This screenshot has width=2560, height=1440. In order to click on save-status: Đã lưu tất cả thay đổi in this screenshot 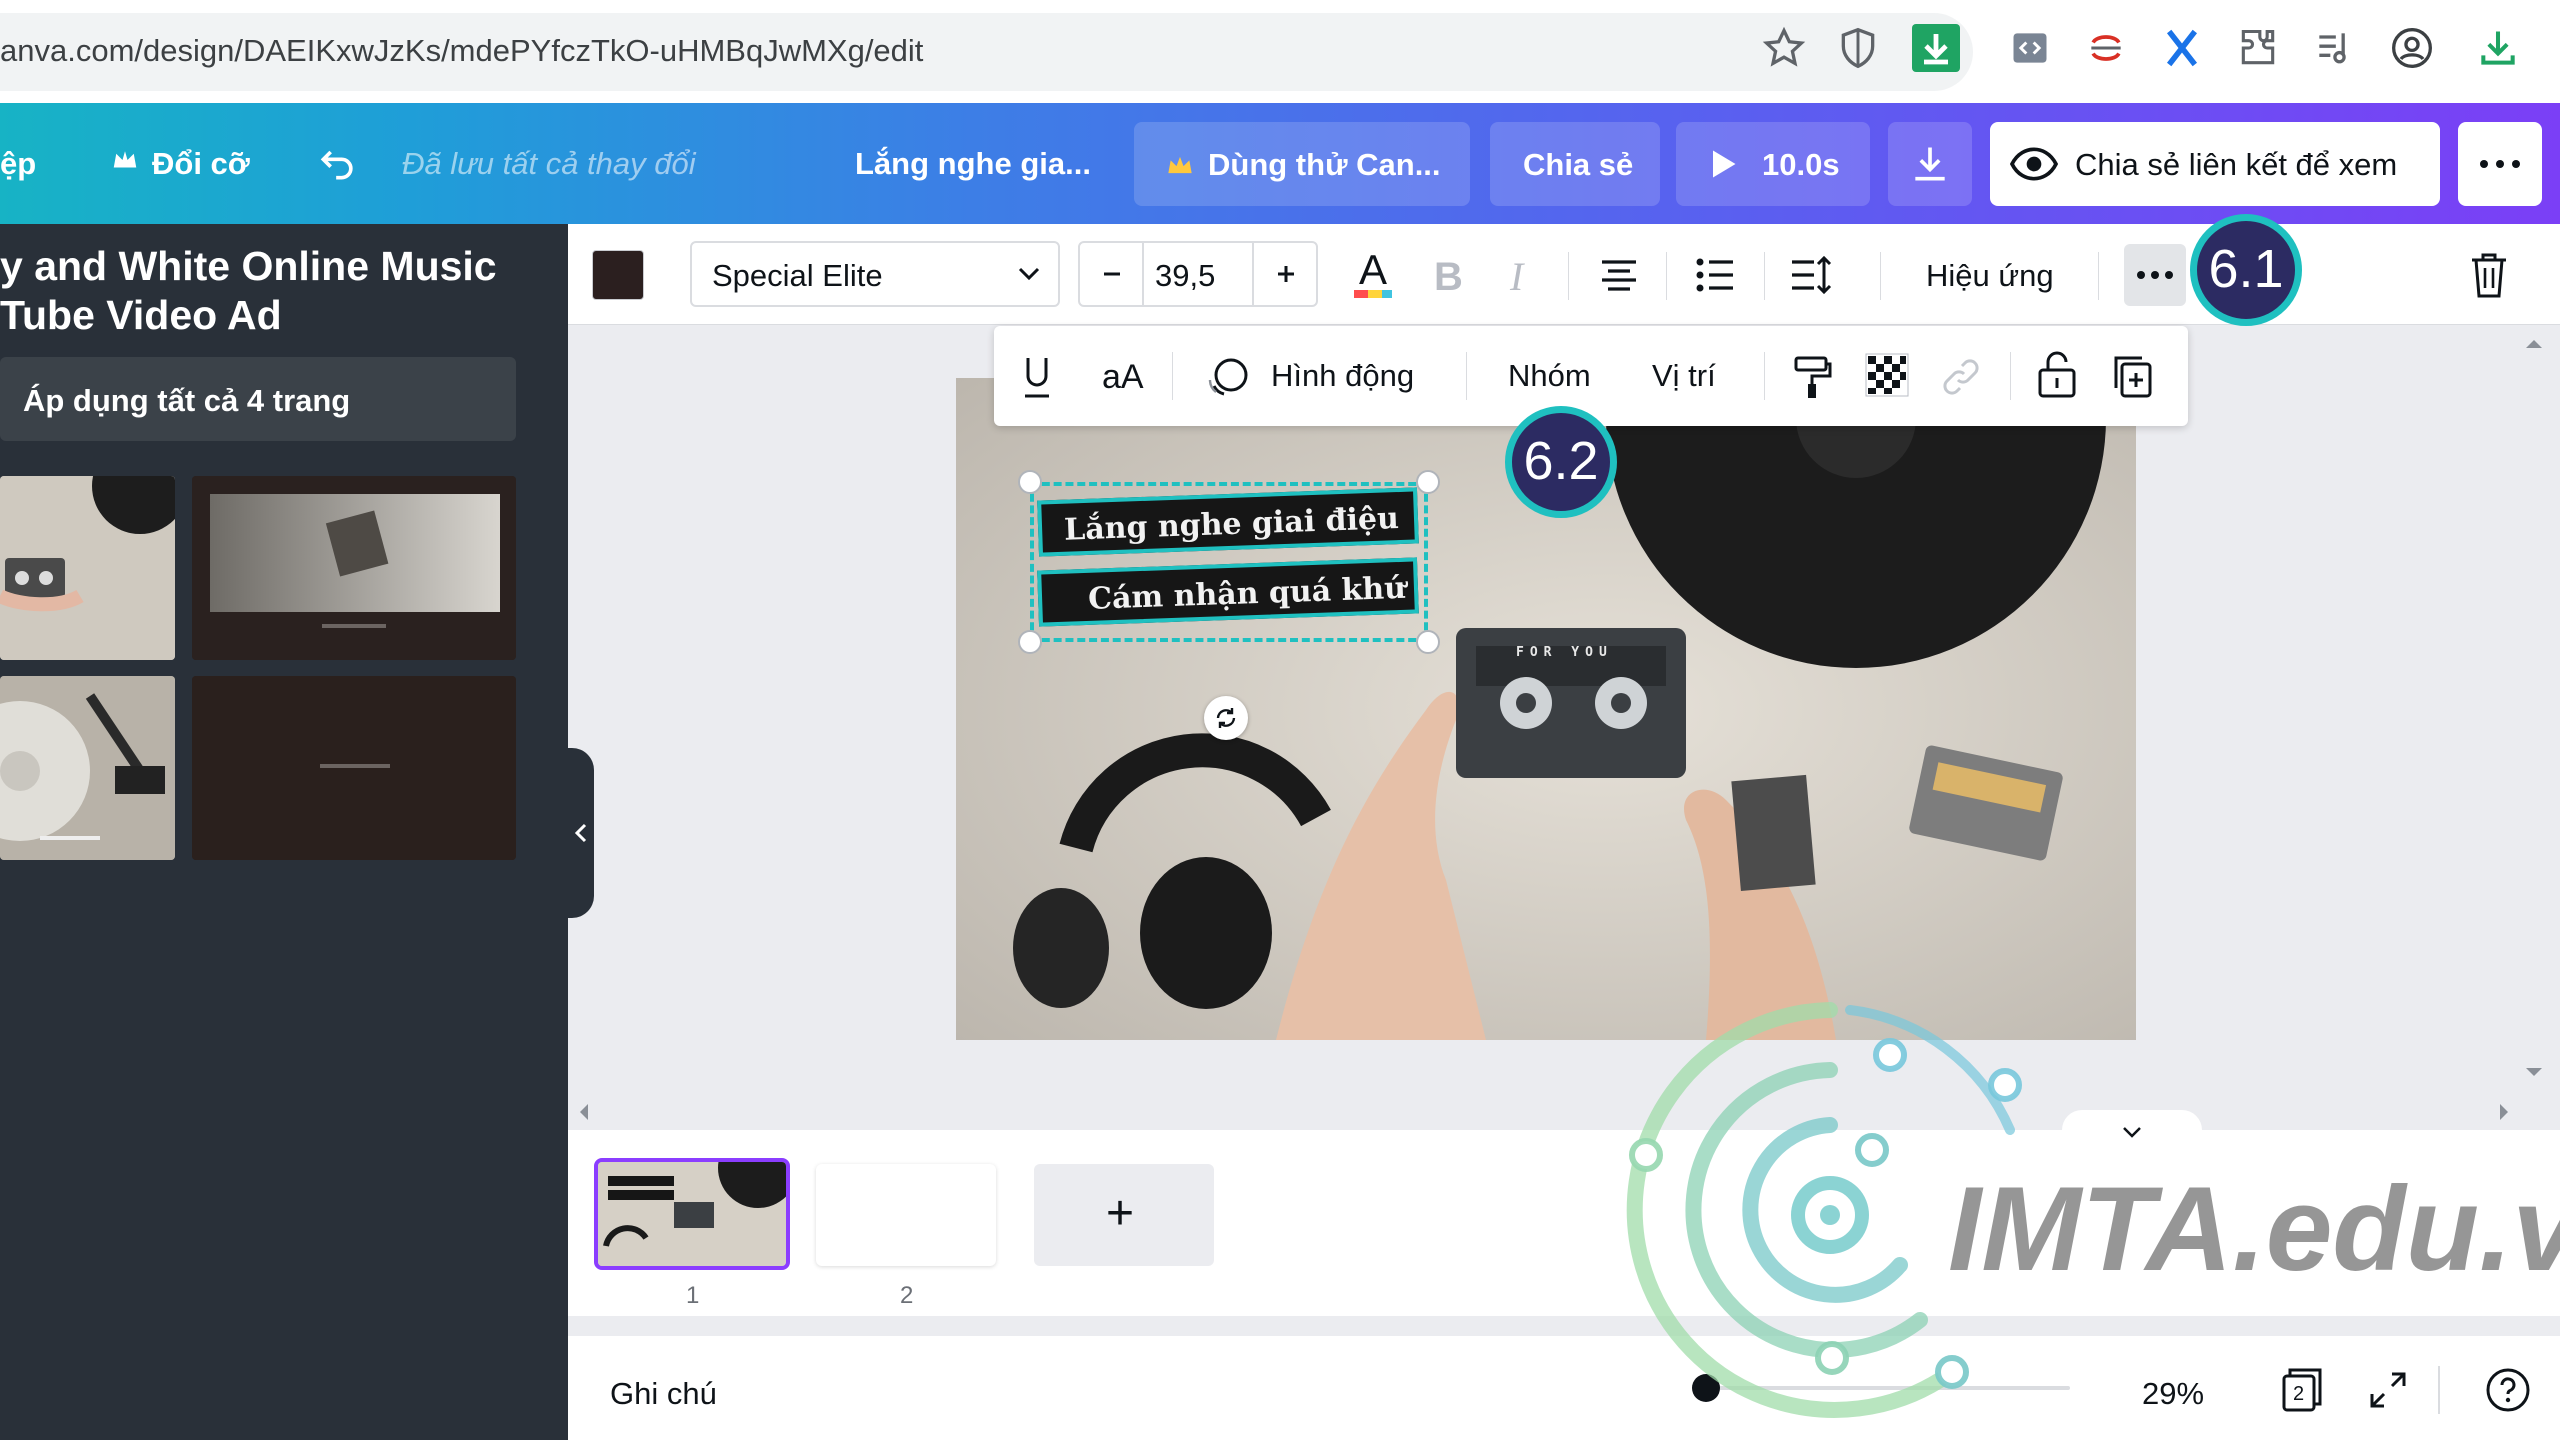, I will do `click(549, 163)`.